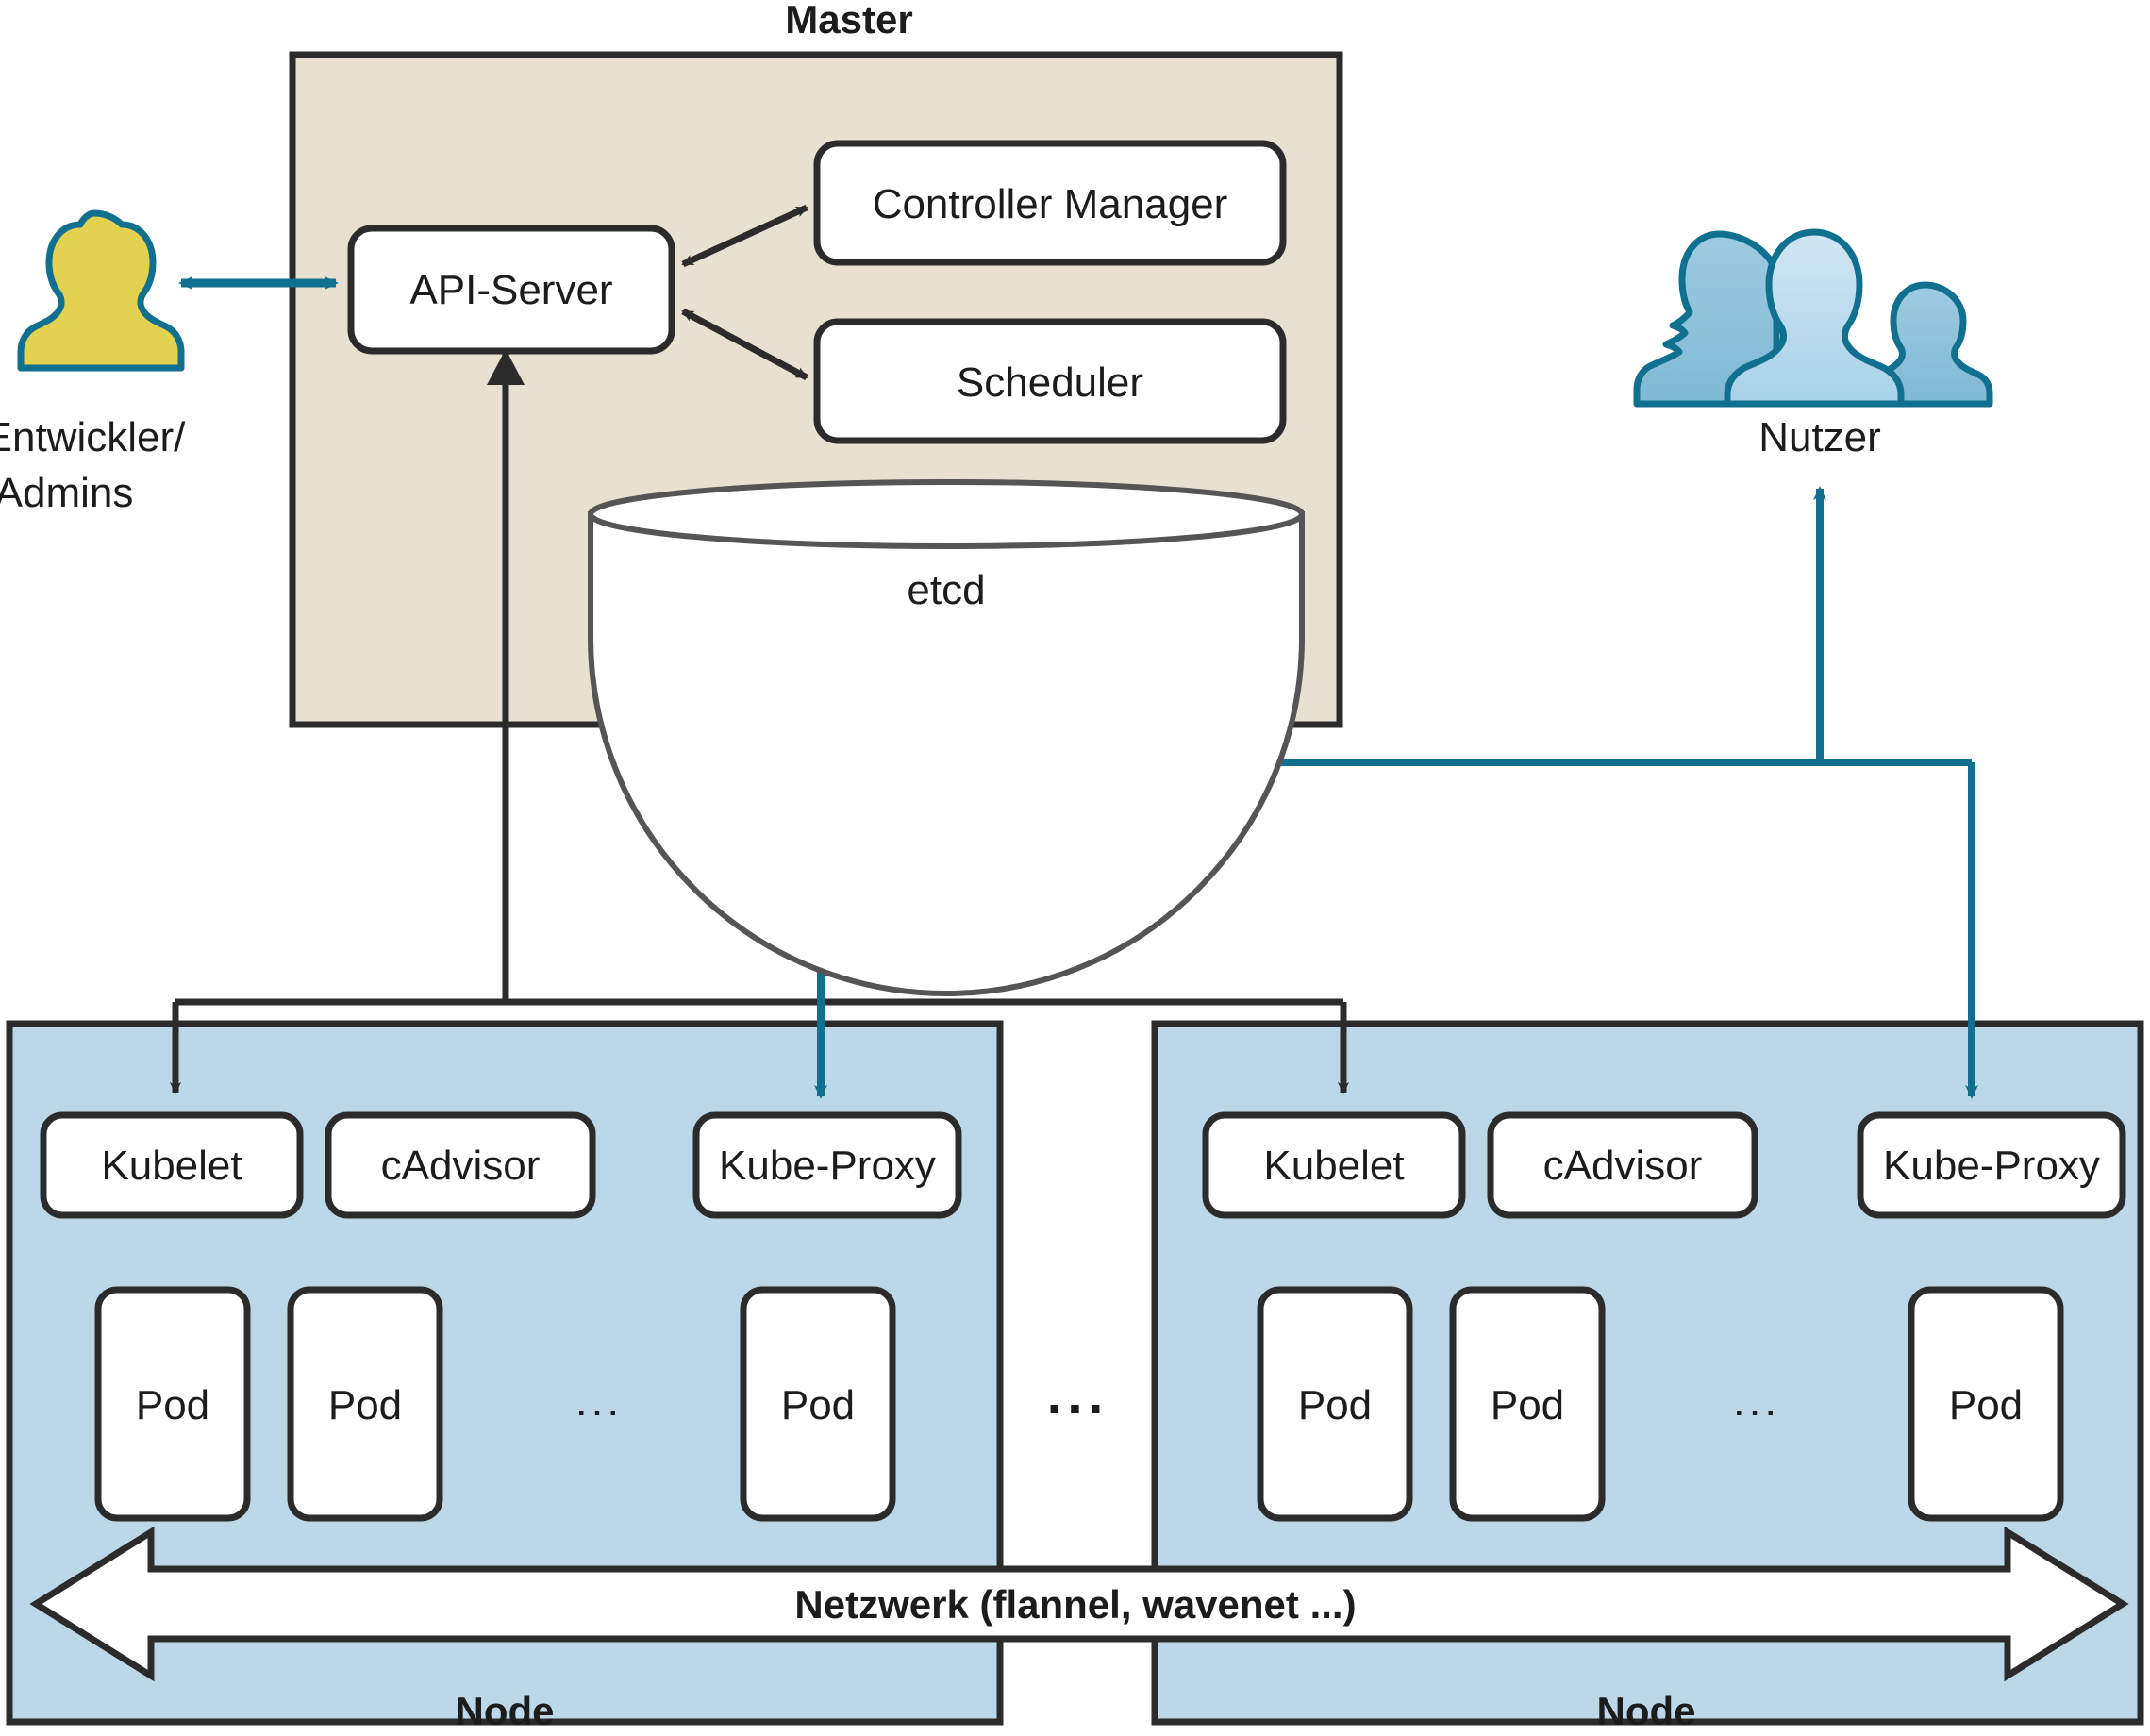 The image size is (2150, 1736). Describe the element at coordinates (172, 1166) in the screenshot. I see `node-1-kubelet-label: Kubelet` at that location.